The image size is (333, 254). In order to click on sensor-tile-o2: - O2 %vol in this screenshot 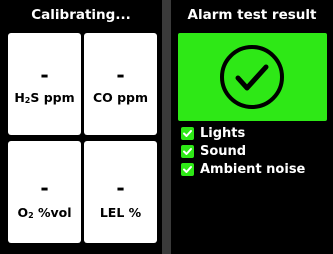, I will do `click(44, 192)`.